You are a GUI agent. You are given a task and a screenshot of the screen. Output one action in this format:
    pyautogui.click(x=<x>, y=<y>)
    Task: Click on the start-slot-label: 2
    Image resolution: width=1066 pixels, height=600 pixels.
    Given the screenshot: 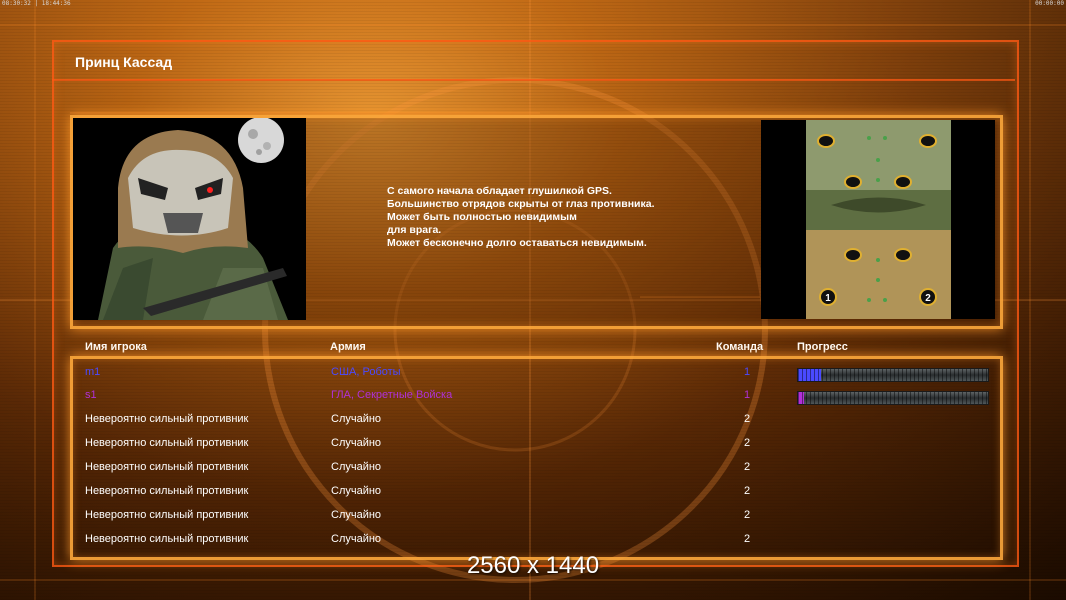 What is the action you would take?
    pyautogui.click(x=928, y=298)
    